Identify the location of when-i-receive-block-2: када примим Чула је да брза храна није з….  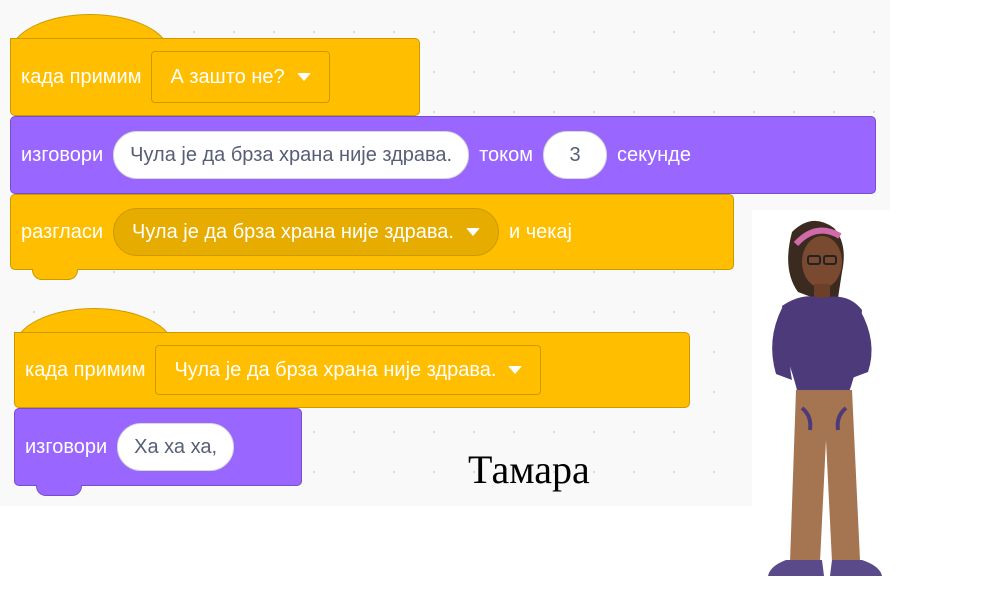
(352, 370).